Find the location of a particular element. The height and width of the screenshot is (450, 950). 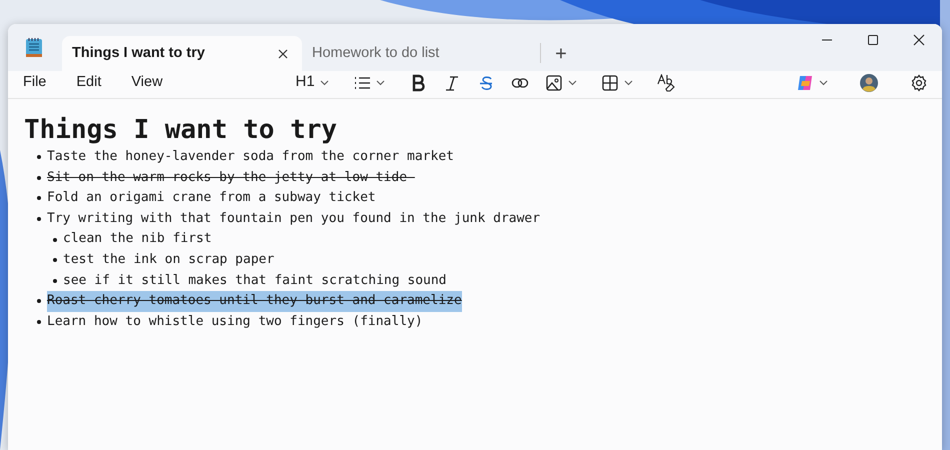

tab: Homework to do list is located at coordinates (421, 53).